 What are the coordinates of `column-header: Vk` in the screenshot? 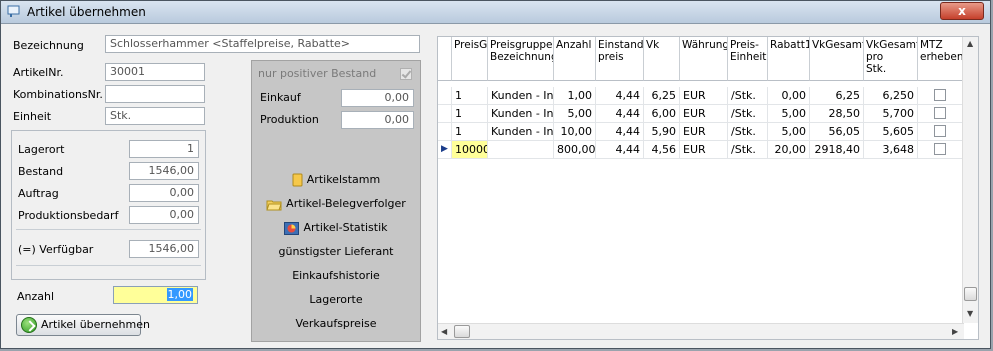 It's located at (662, 59).